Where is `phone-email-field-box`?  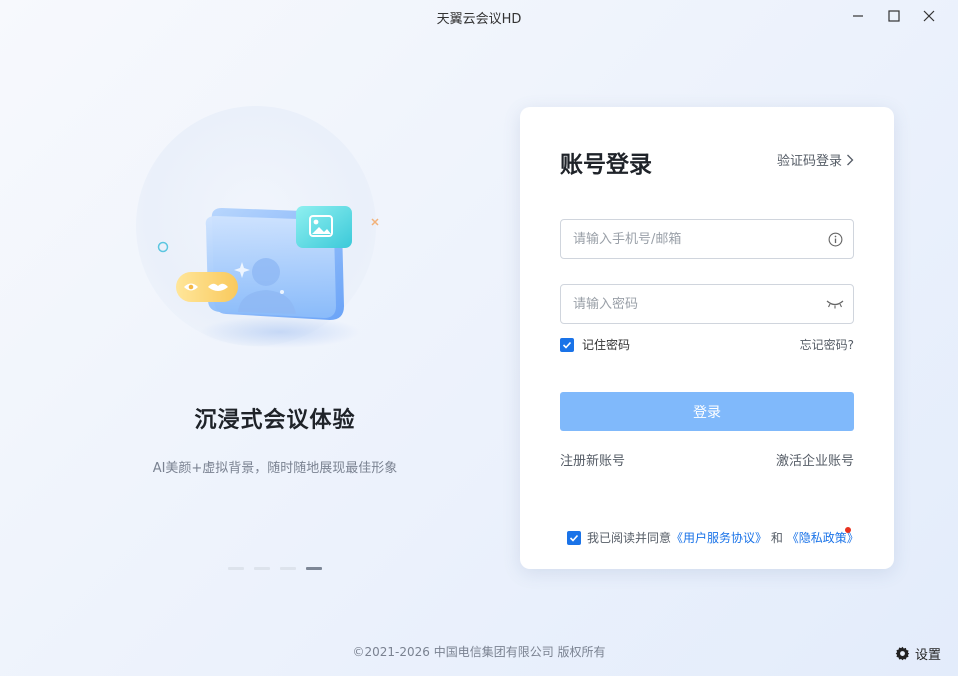 phone-email-field-box is located at coordinates (707, 239).